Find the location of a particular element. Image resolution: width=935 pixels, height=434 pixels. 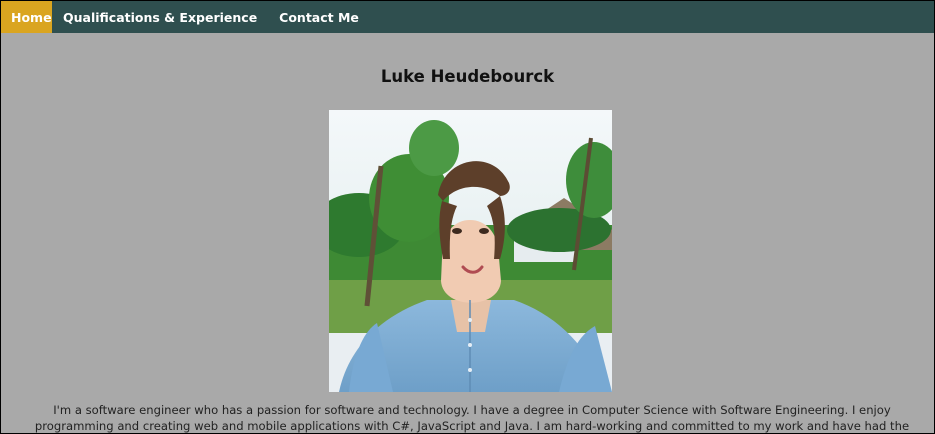

nav-contact-label: Contact Me is located at coordinates (319, 17).